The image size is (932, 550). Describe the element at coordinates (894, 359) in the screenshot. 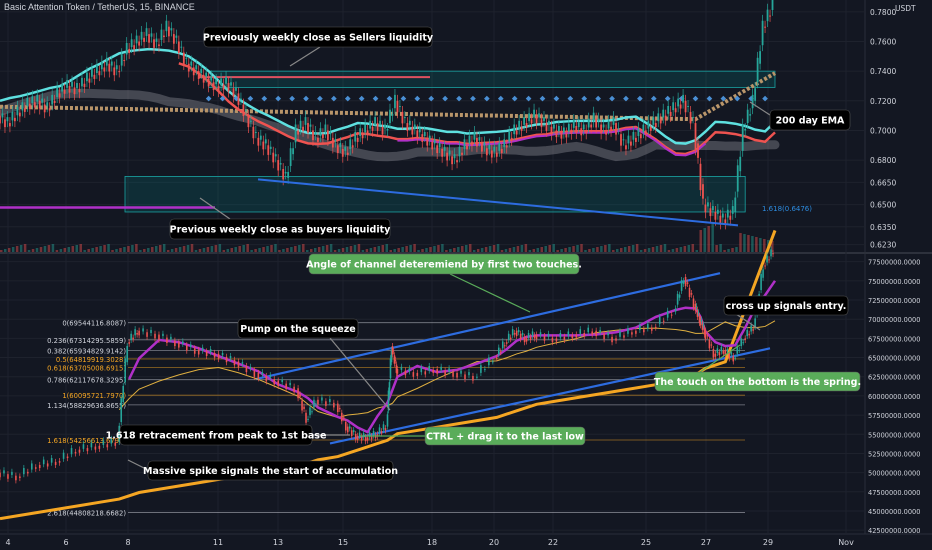

I see `y-tick-label: 65000000.0000` at that location.